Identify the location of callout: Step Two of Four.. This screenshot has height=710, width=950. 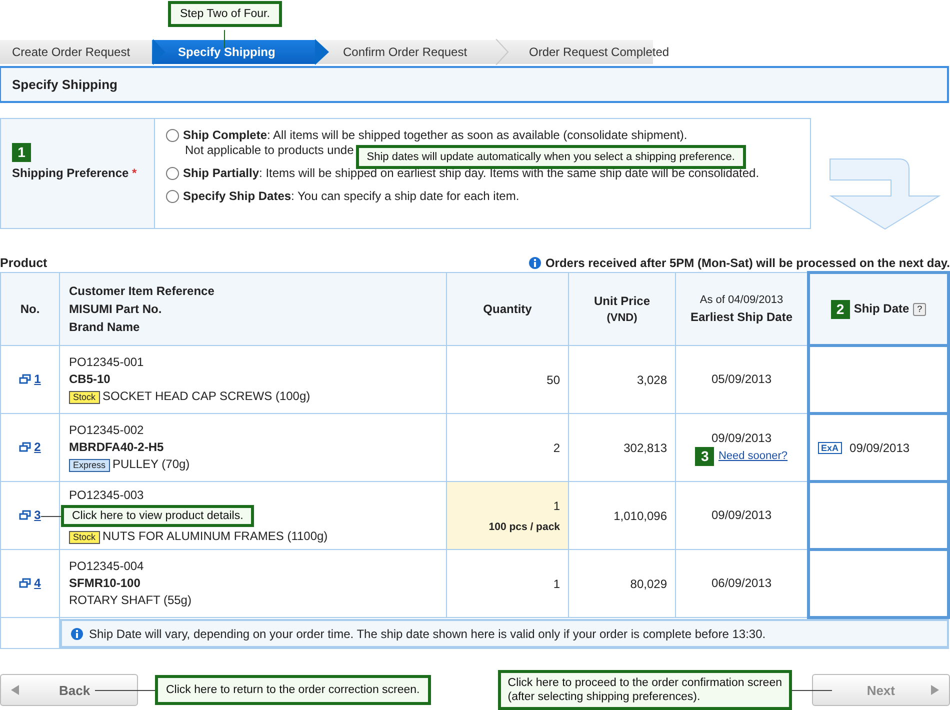
(225, 14).